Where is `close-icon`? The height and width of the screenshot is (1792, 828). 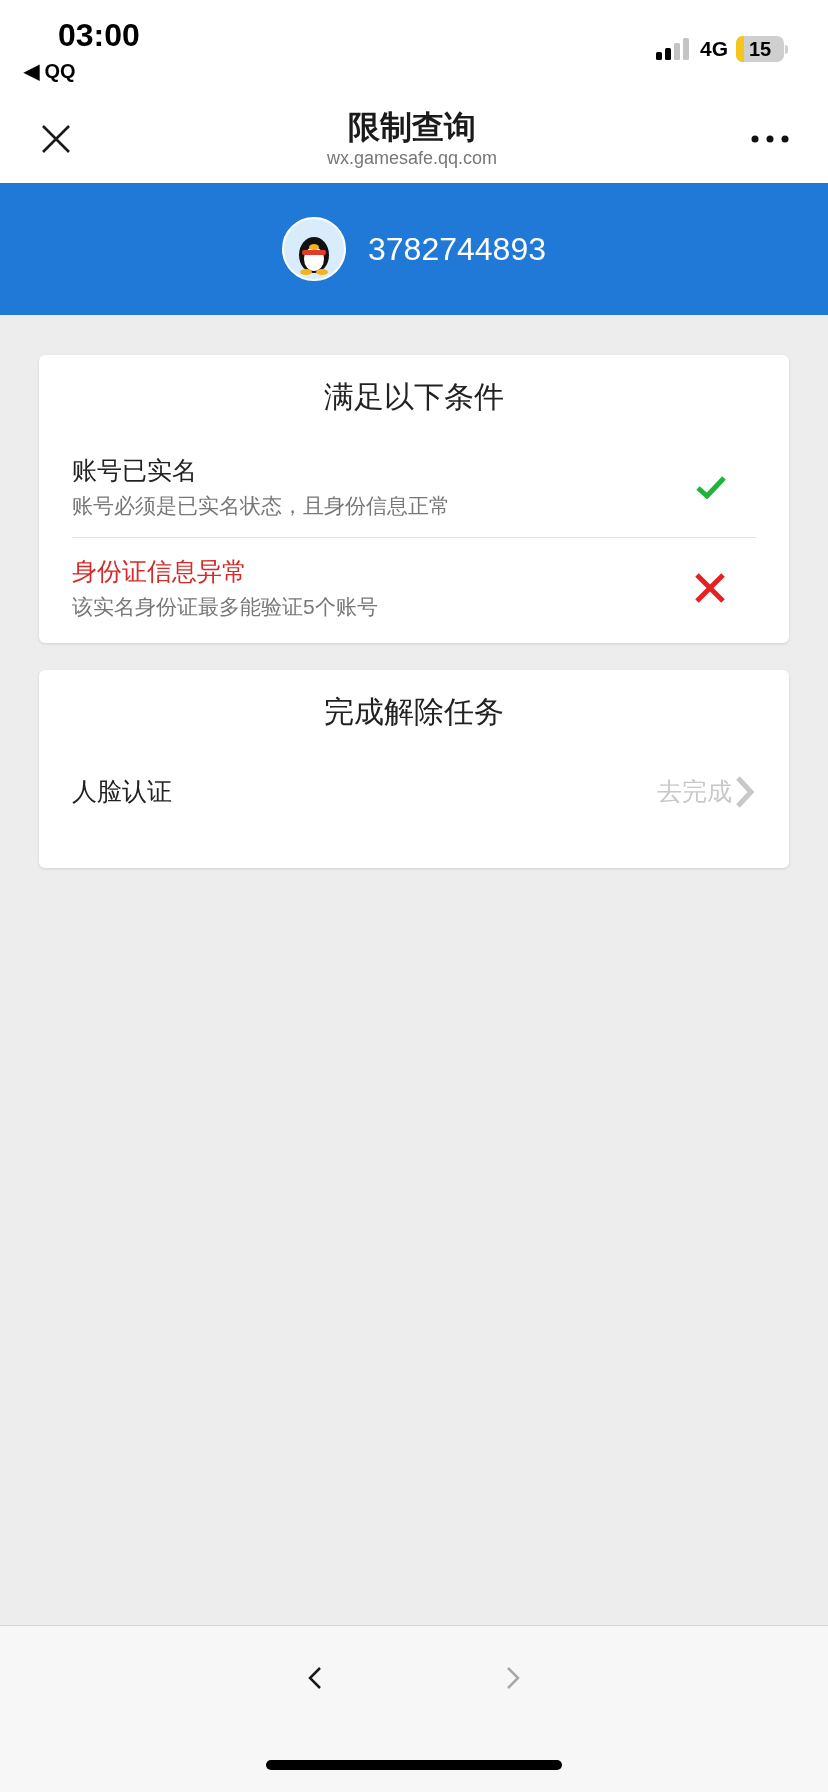
close-icon is located at coordinates (56, 139).